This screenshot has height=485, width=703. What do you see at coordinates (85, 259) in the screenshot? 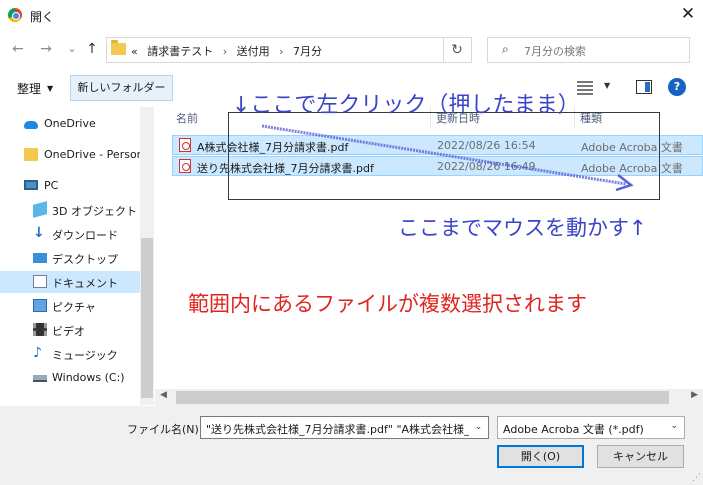
I see `sidebar-item-label: デスクトップ` at bounding box center [85, 259].